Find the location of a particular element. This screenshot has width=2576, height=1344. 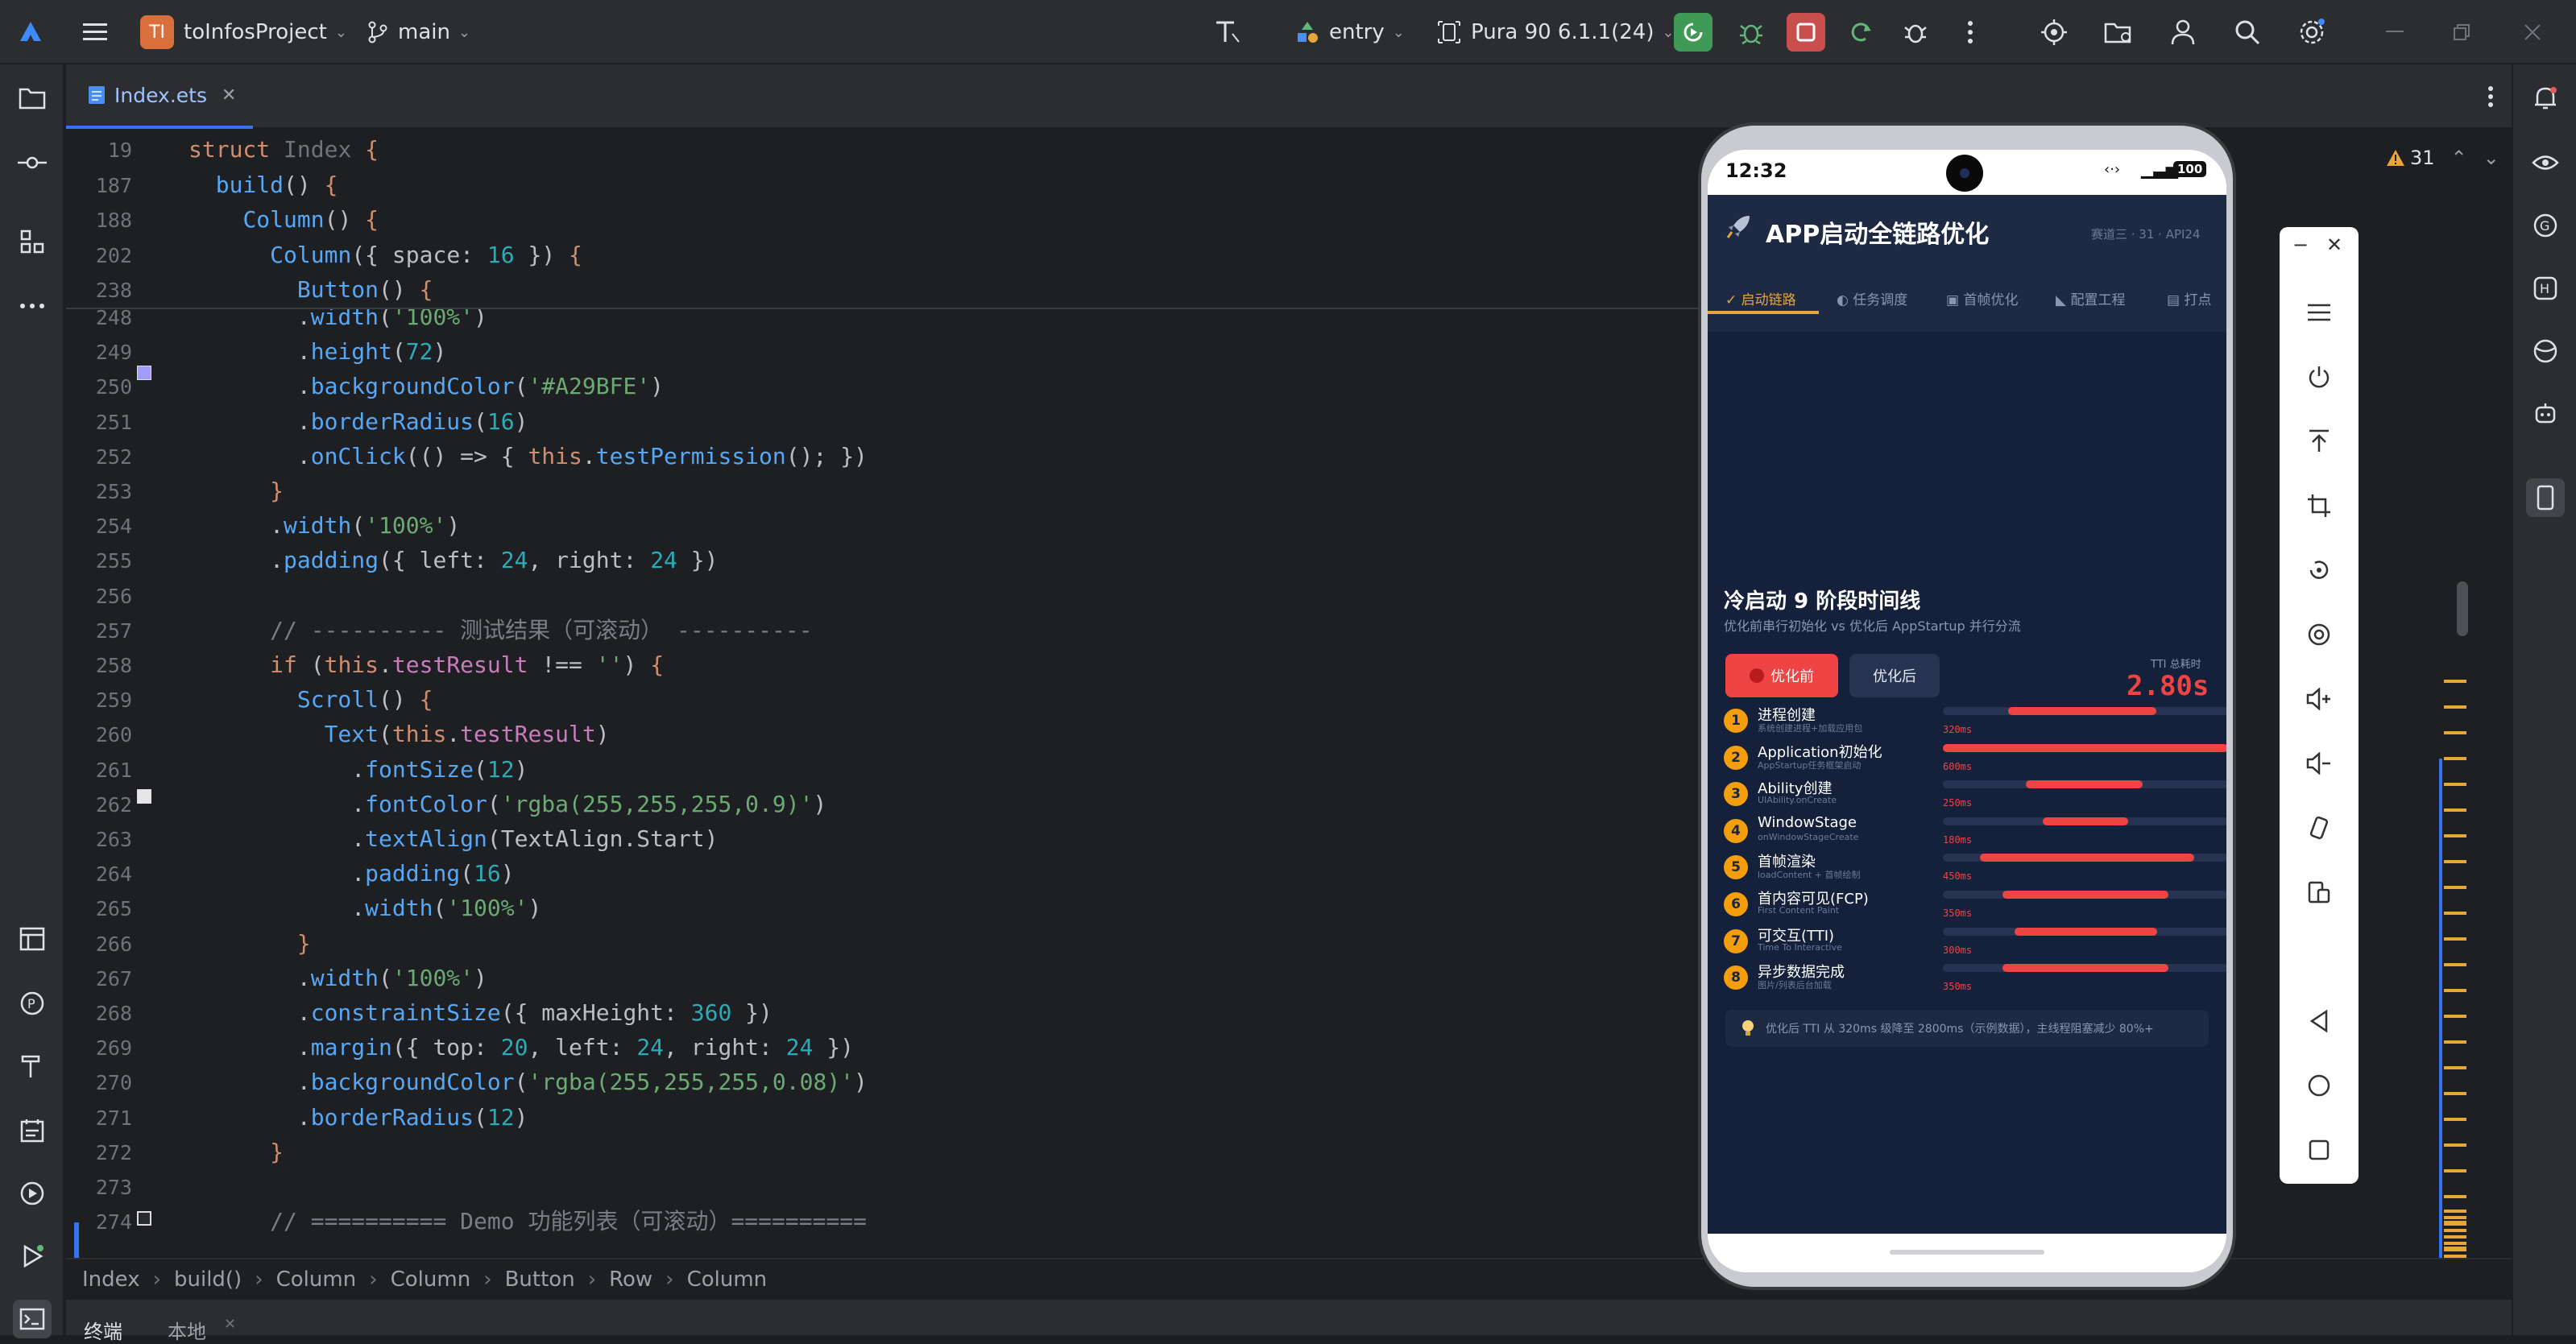

folder-sync-icon is located at coordinates (2118, 33).